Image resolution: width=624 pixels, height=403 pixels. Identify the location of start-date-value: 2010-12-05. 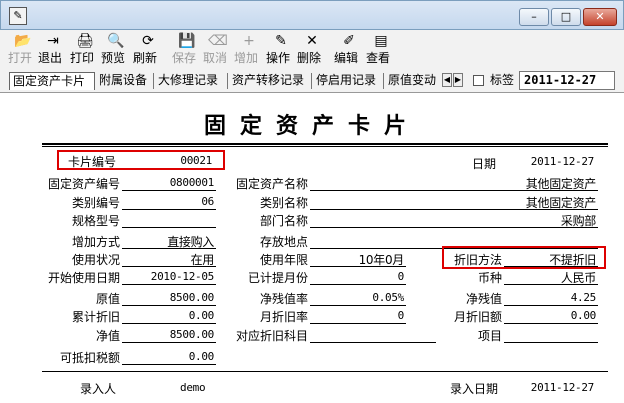
(182, 276).